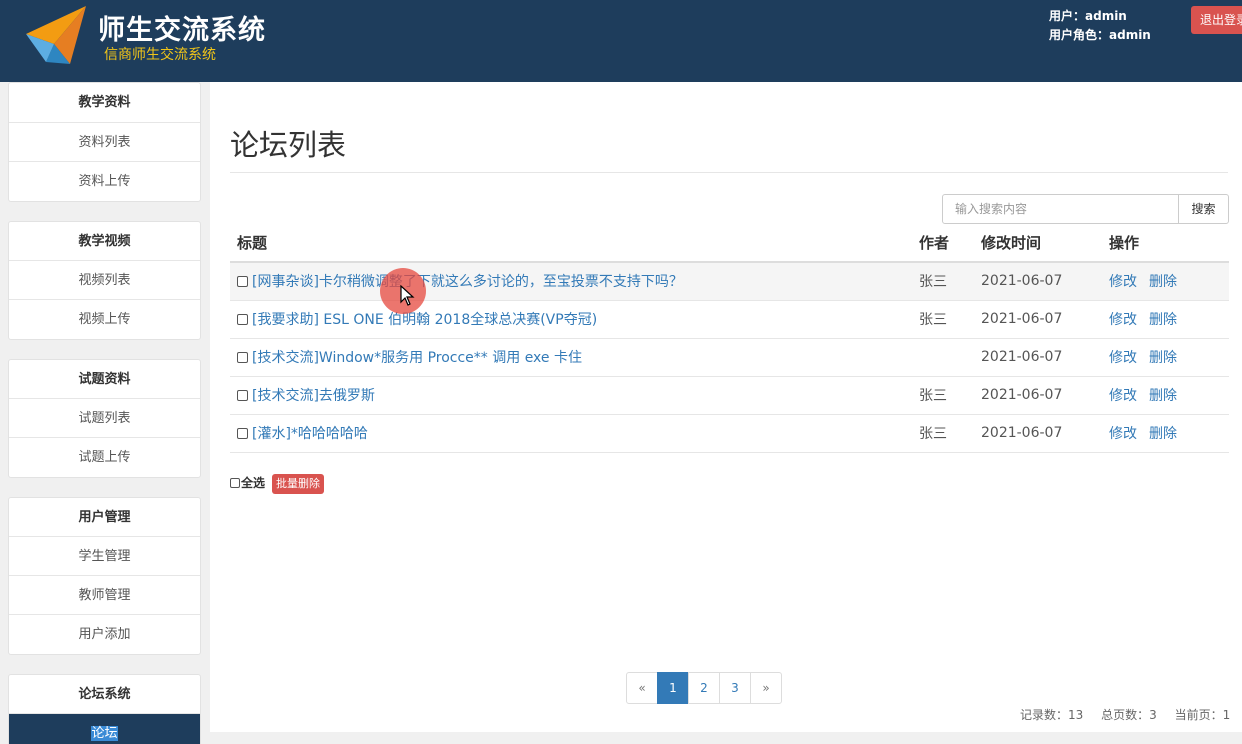  What do you see at coordinates (1203, 209) in the screenshot?
I see `search-button: 搜索` at bounding box center [1203, 209].